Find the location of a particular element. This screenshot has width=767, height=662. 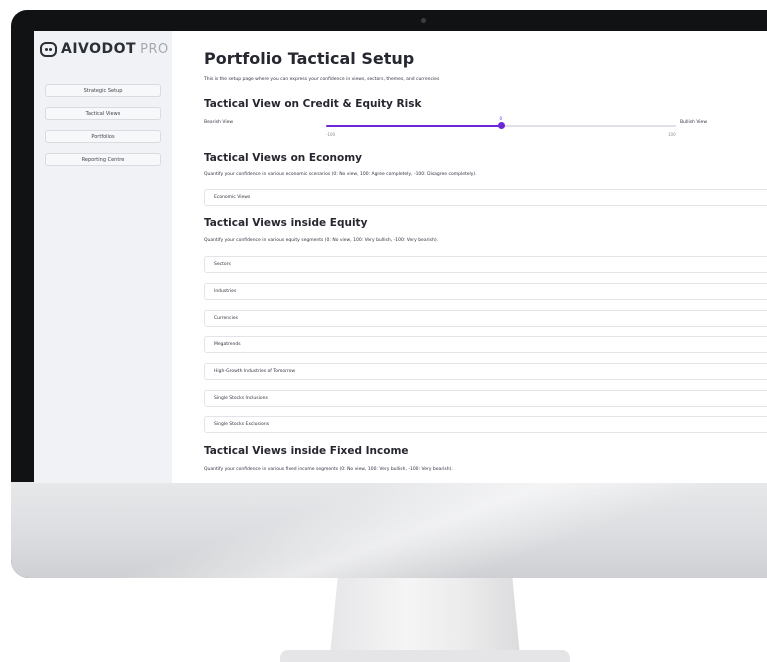

brand-logo: AIVODOT PRO is located at coordinates (104, 49).